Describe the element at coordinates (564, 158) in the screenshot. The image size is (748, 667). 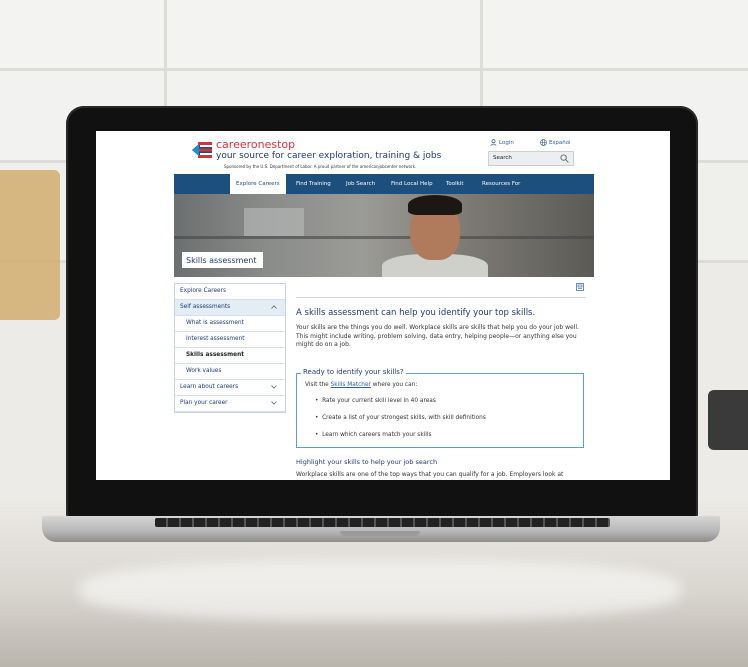
I see `search-icon` at that location.